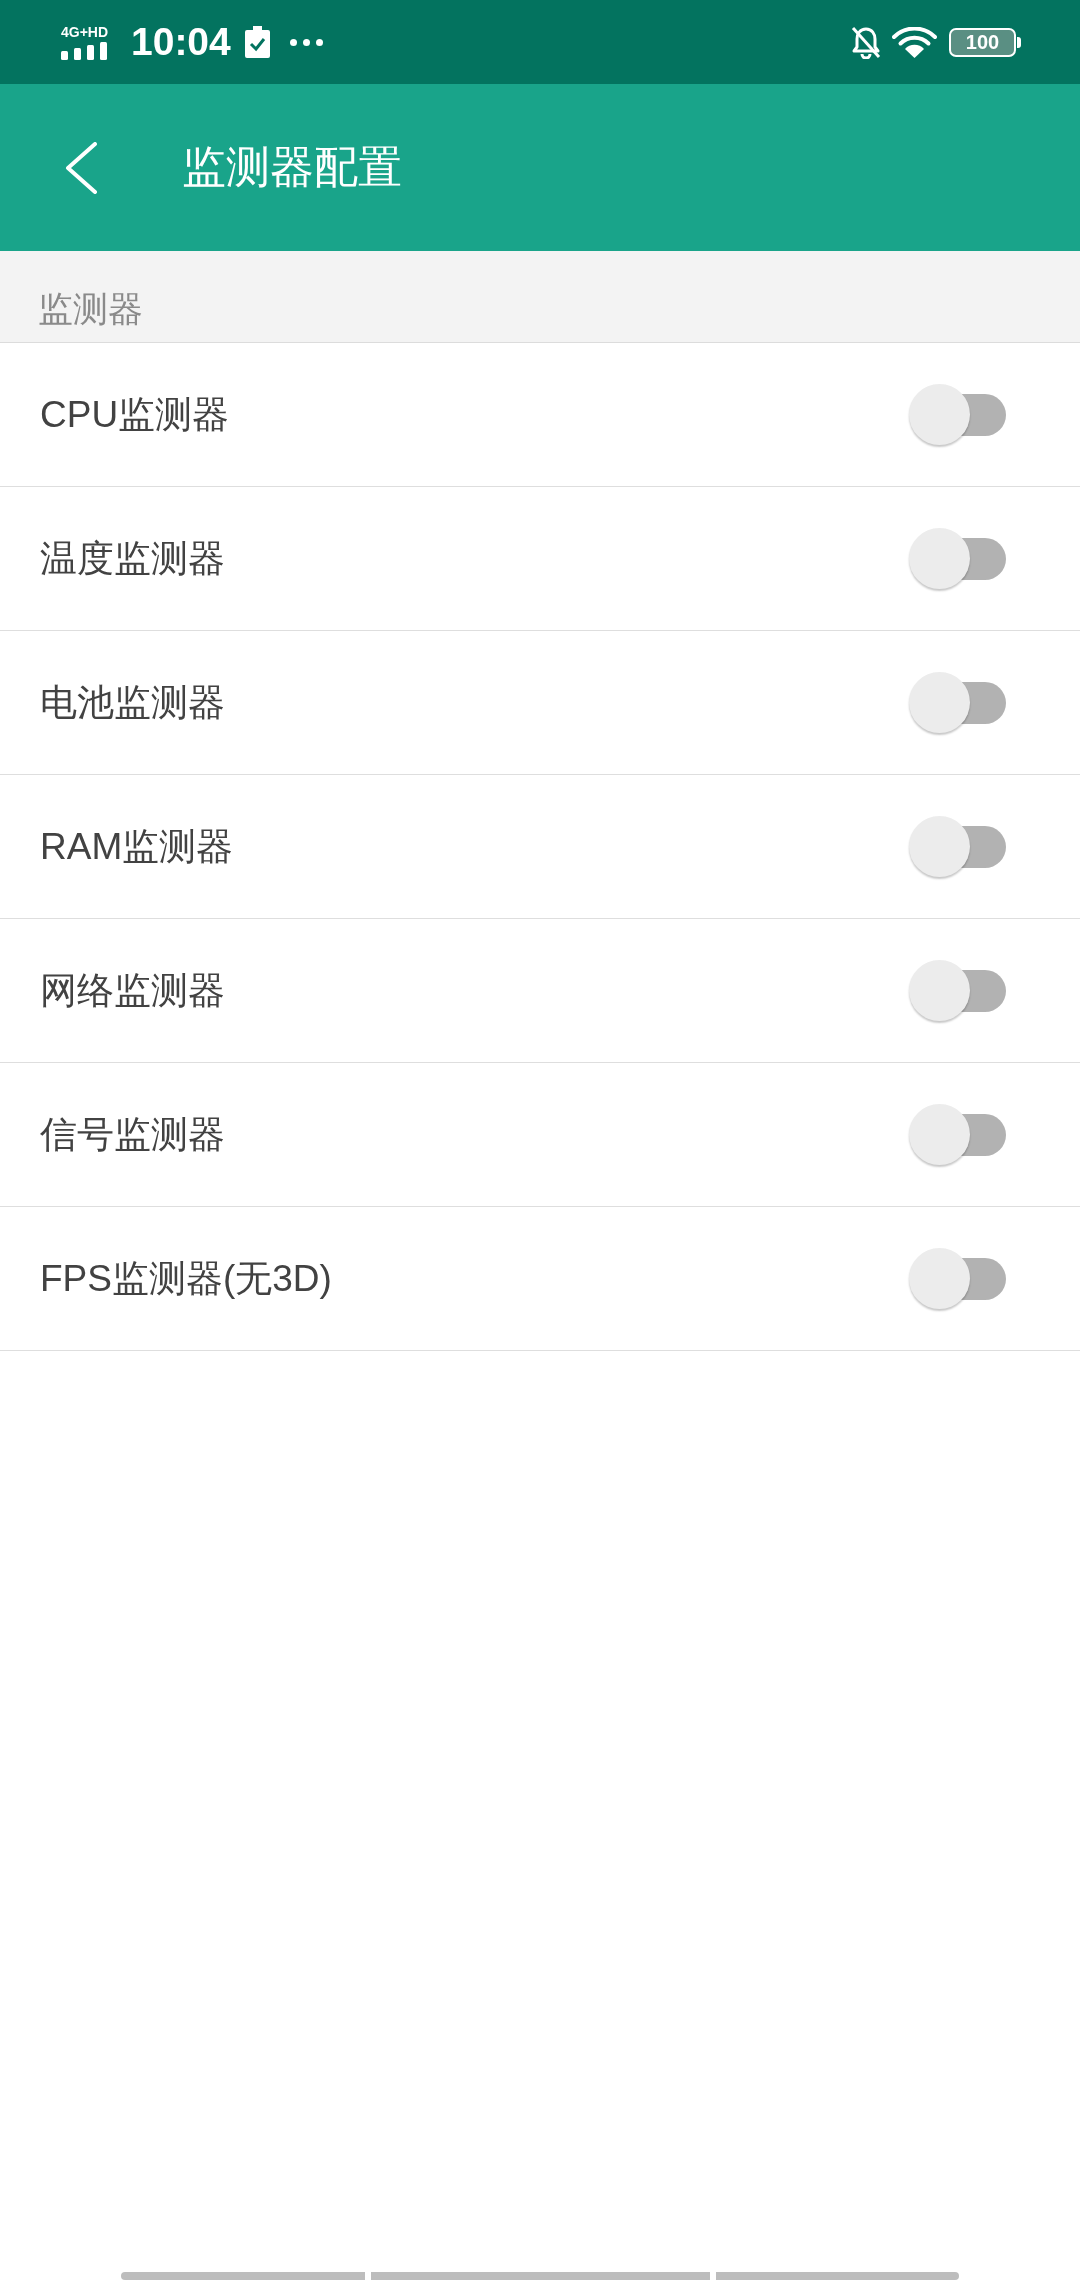 This screenshot has width=1080, height=2280. What do you see at coordinates (135, 414) in the screenshot?
I see `setting-label: CPU监测器` at bounding box center [135, 414].